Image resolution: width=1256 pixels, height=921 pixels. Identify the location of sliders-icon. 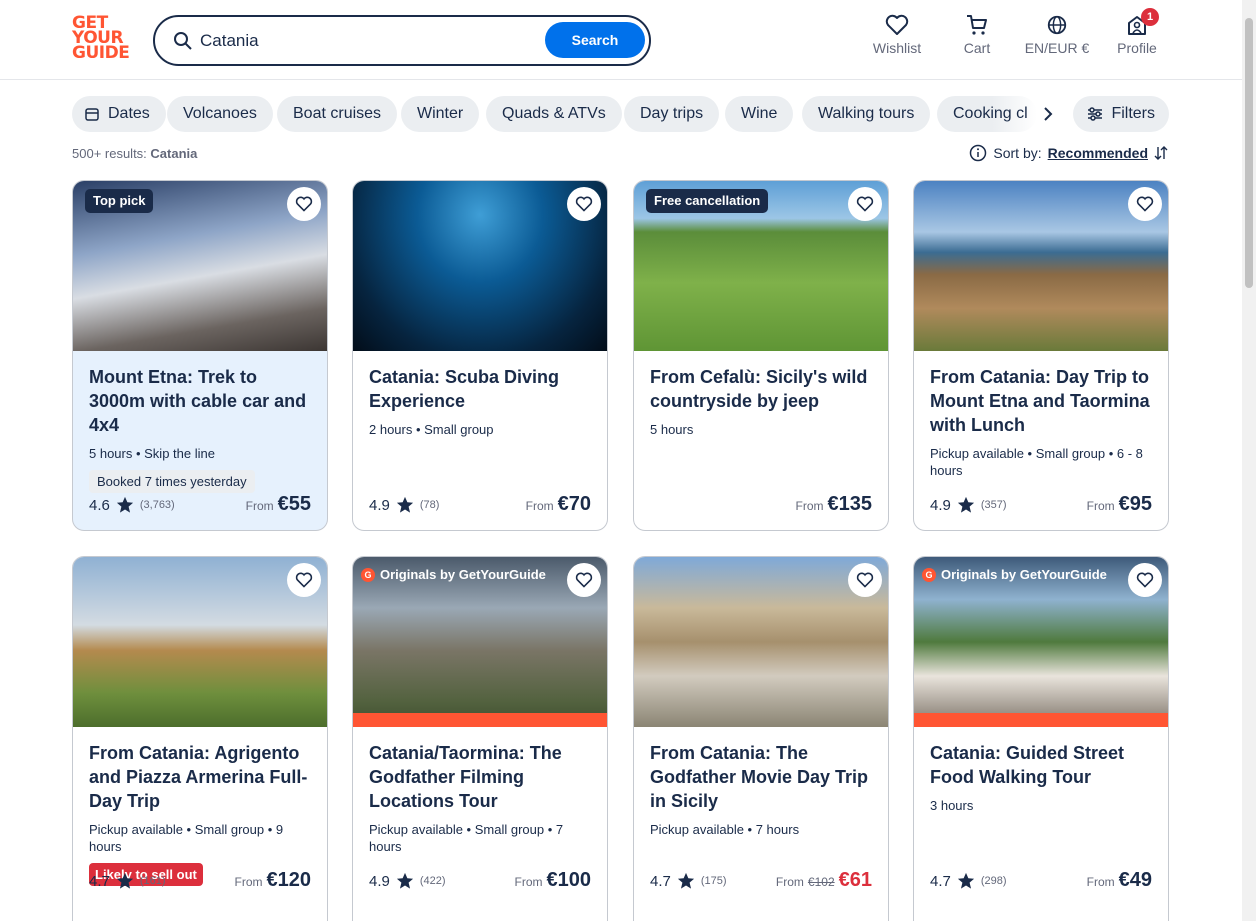
(1095, 114).